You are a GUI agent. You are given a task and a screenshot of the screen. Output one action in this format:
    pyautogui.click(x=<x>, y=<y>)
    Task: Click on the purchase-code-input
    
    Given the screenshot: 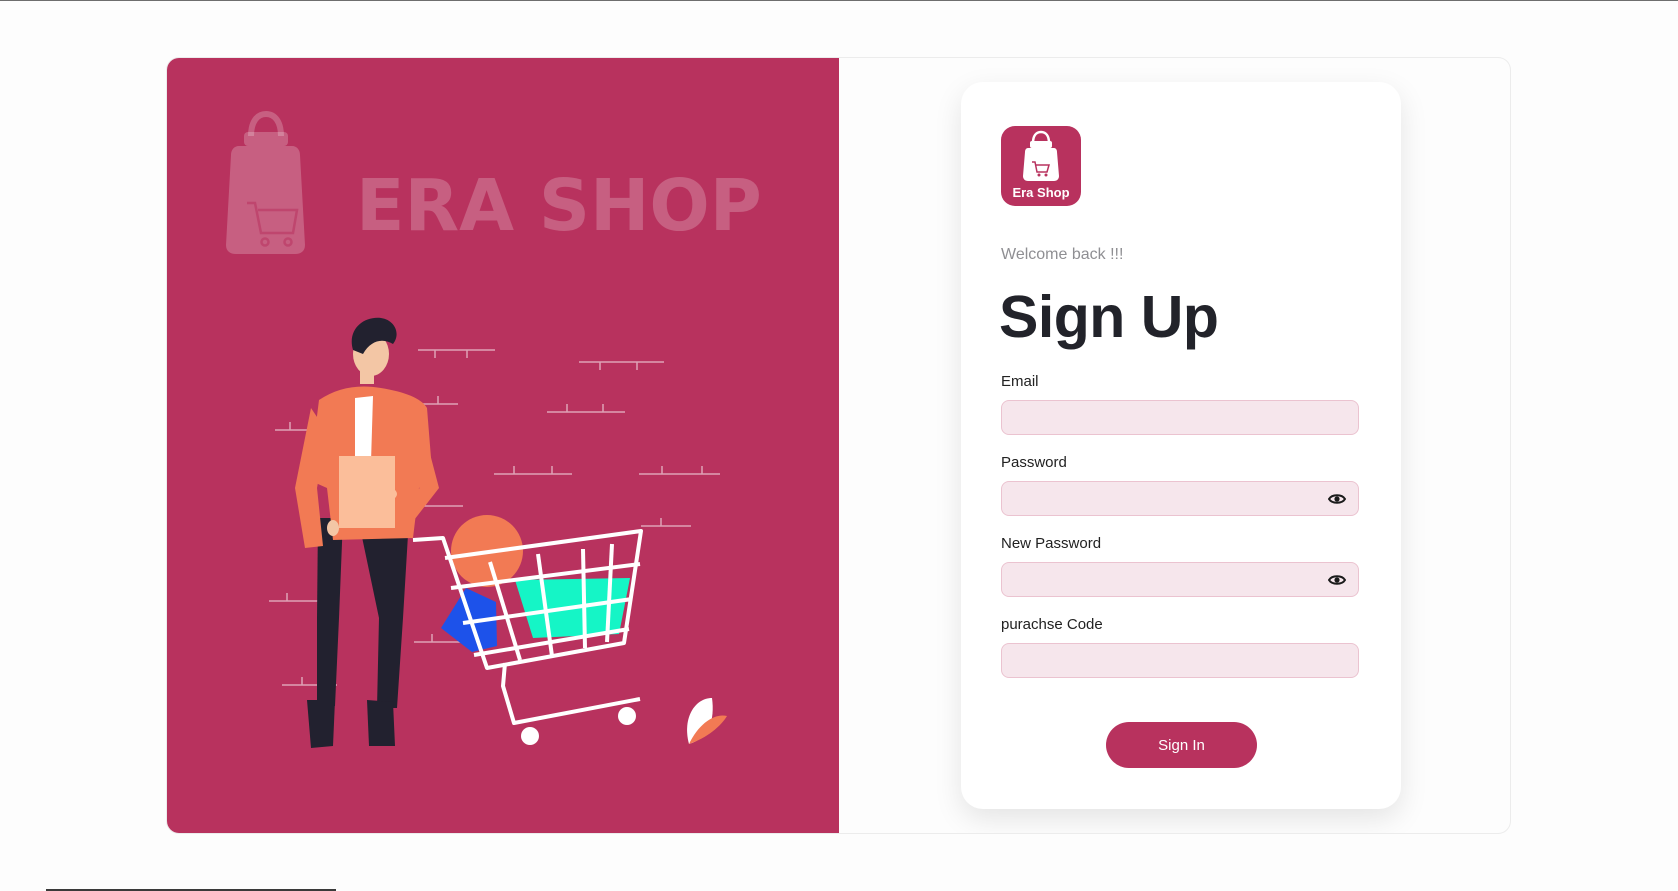 What is the action you would take?
    pyautogui.click(x=1180, y=660)
    